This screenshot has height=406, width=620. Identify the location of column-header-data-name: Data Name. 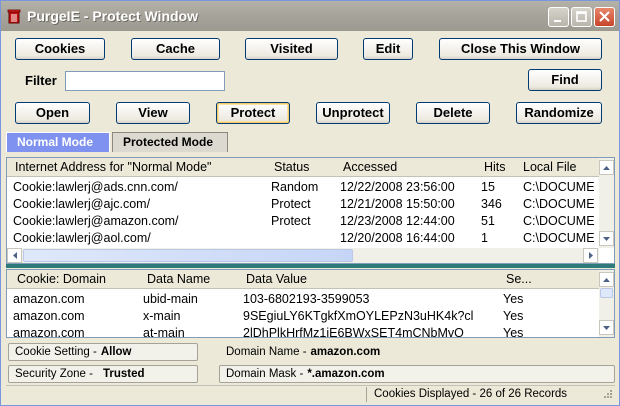
(178, 279).